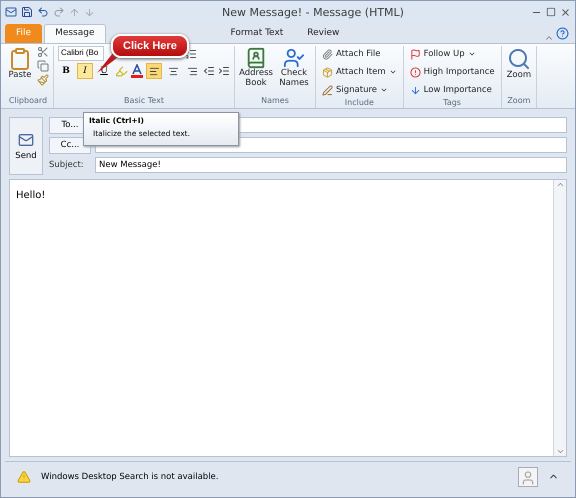  Describe the element at coordinates (313, 12) in the screenshot. I see `window-title: New Message! - Message (HTML)` at that location.